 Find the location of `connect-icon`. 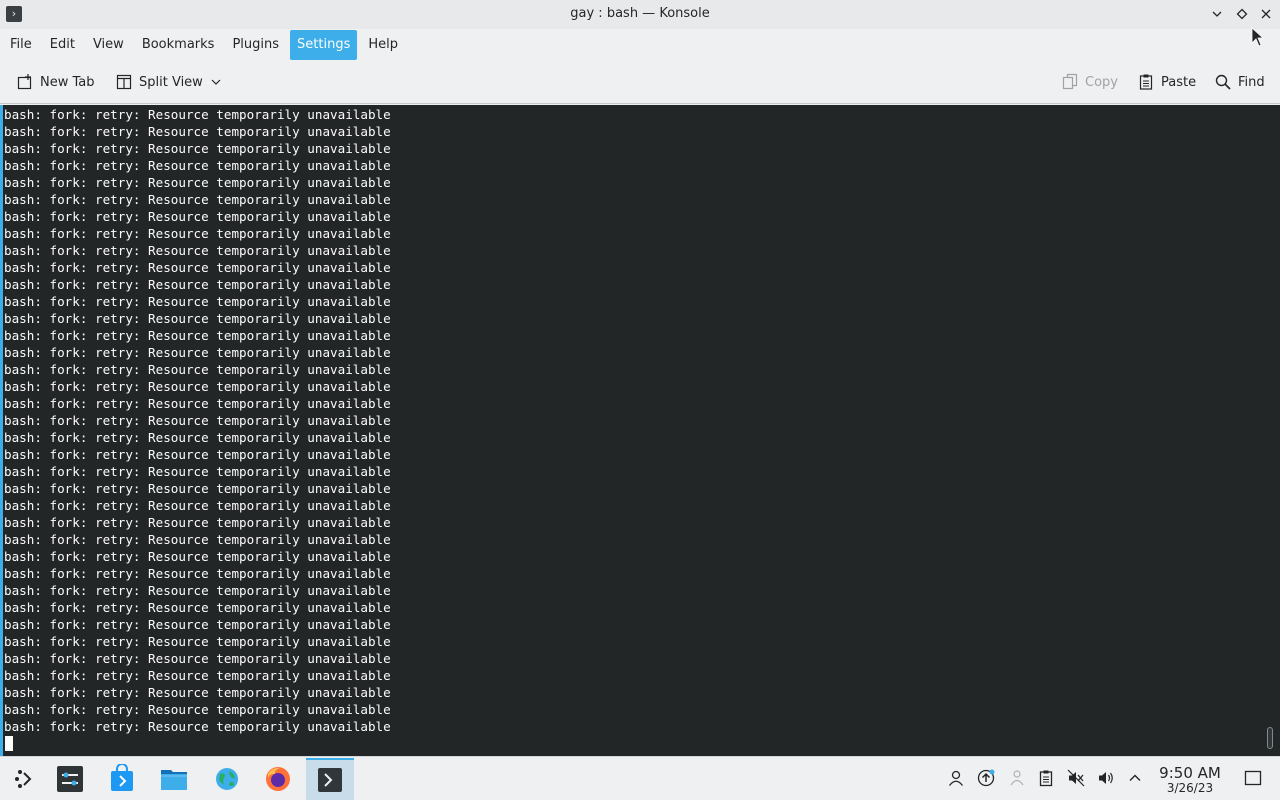

connect-icon is located at coordinates (1017, 778).